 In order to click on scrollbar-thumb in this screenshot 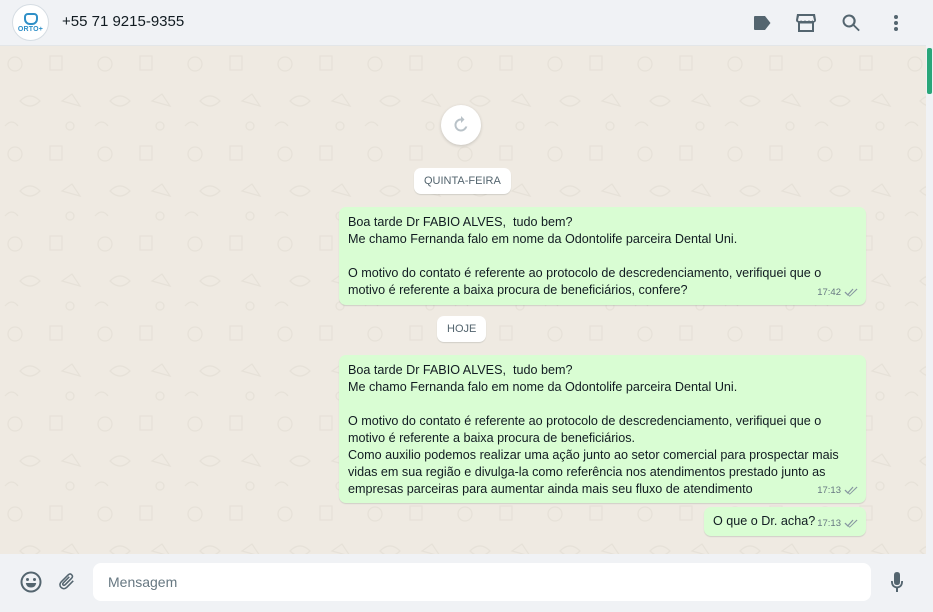, I will do `click(929, 71)`.